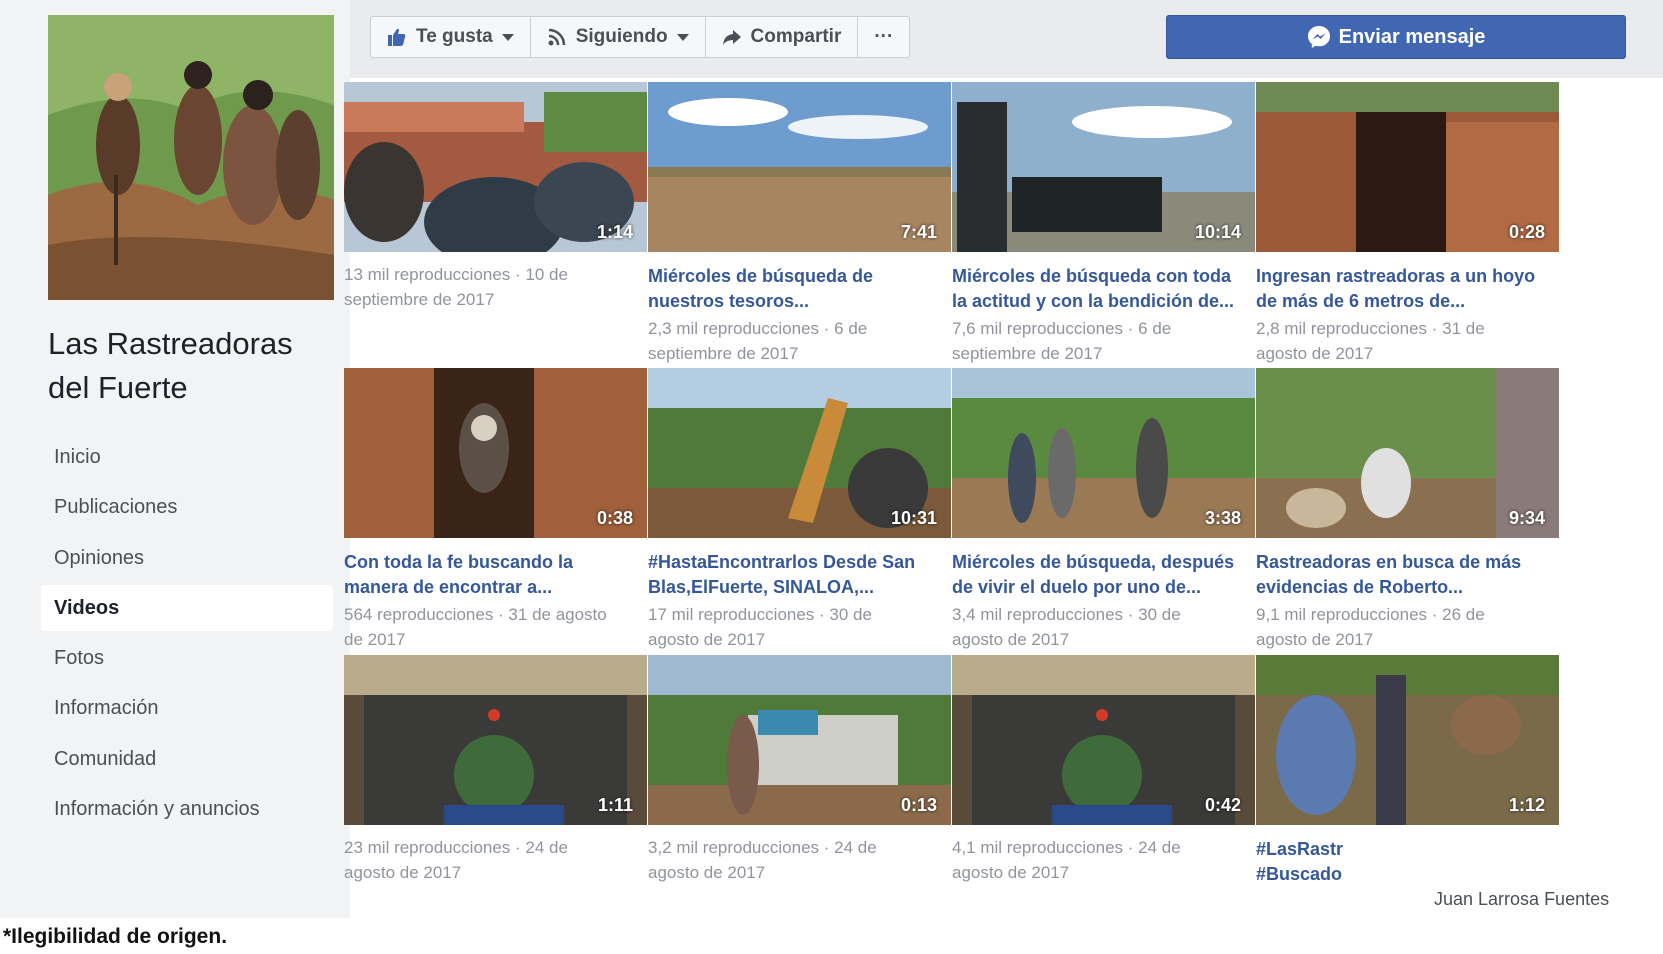 The height and width of the screenshot is (954, 1663). What do you see at coordinates (1412, 36) in the screenshot?
I see `send-message-label: Enviar mensaje` at bounding box center [1412, 36].